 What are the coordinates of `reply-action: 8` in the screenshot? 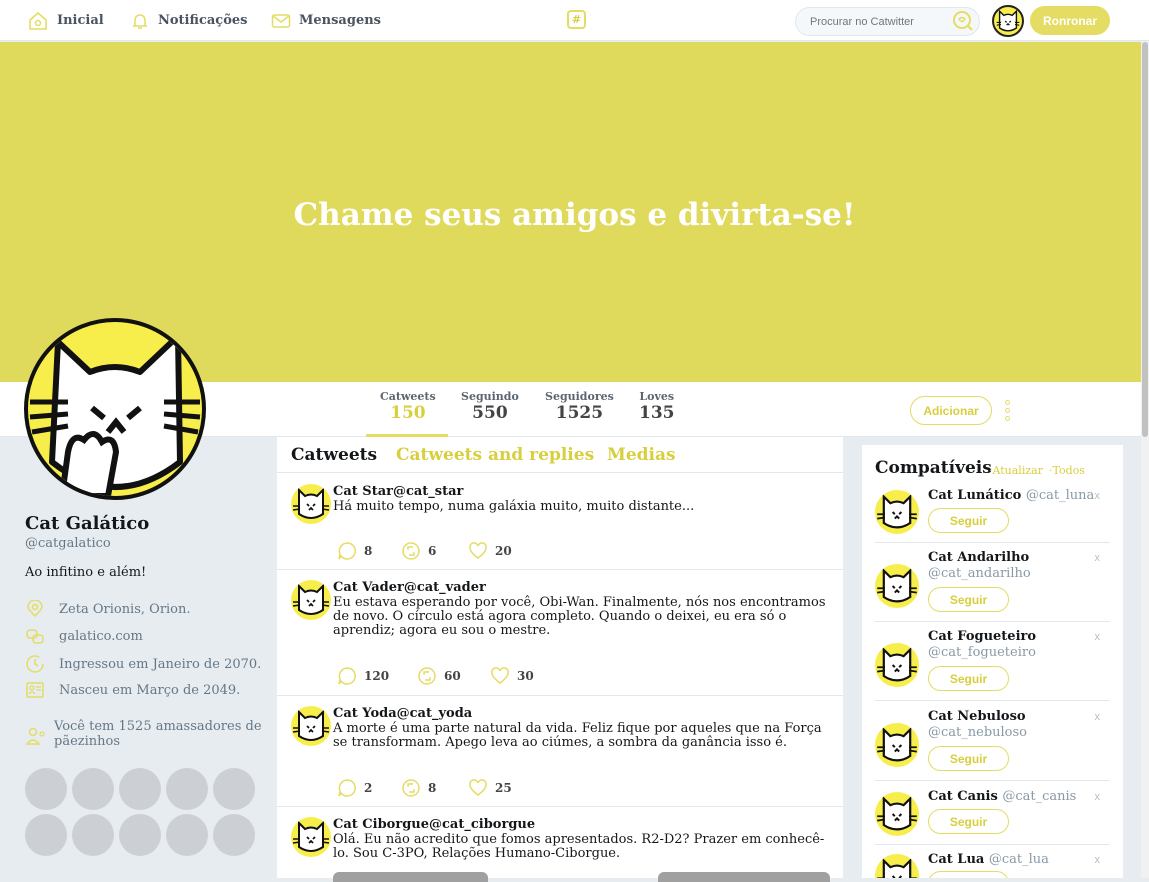 It's located at (369, 551).